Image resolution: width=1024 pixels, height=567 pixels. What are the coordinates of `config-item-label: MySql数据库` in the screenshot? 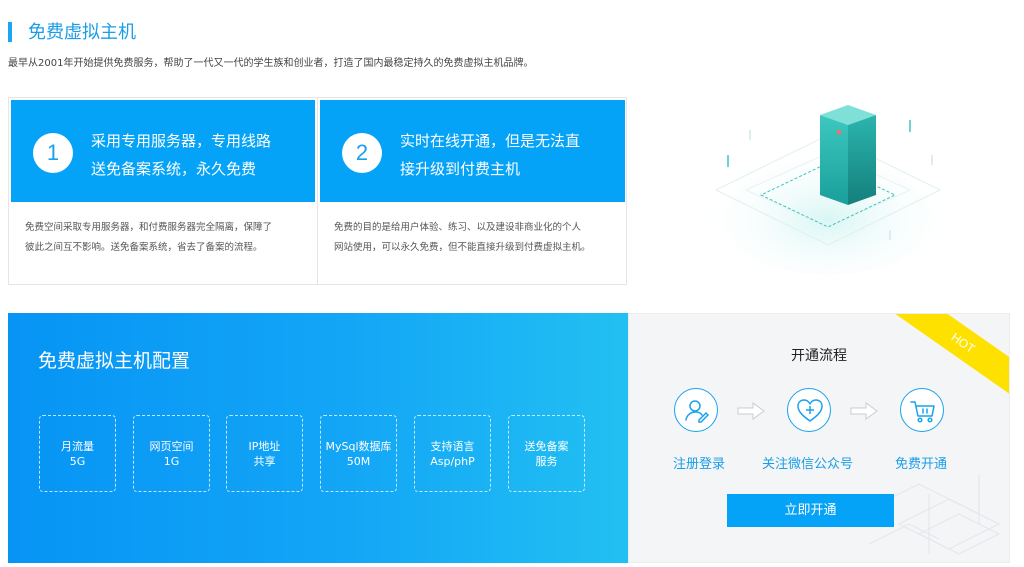 It's located at (358, 446).